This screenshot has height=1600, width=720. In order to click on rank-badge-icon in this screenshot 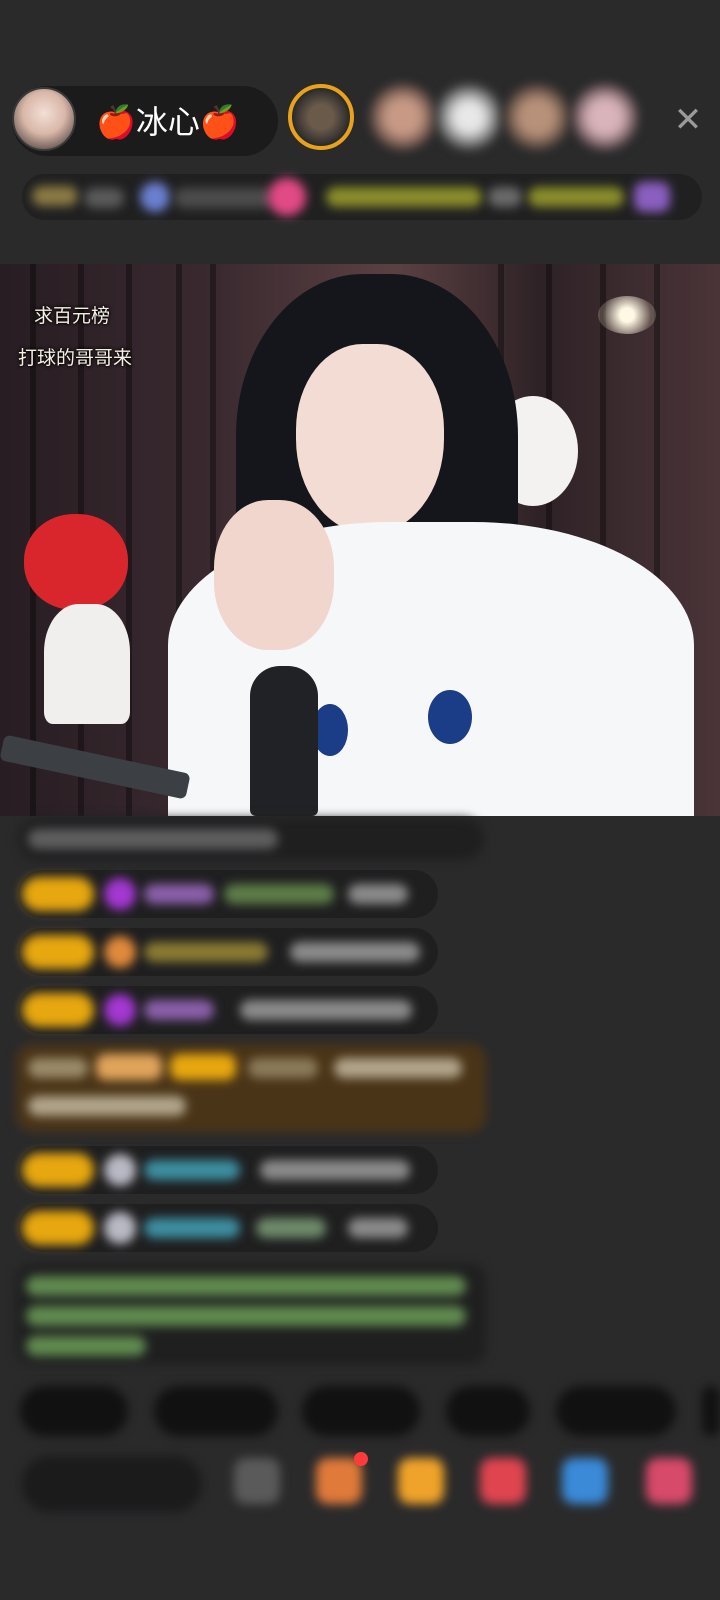, I will do `click(55, 196)`.